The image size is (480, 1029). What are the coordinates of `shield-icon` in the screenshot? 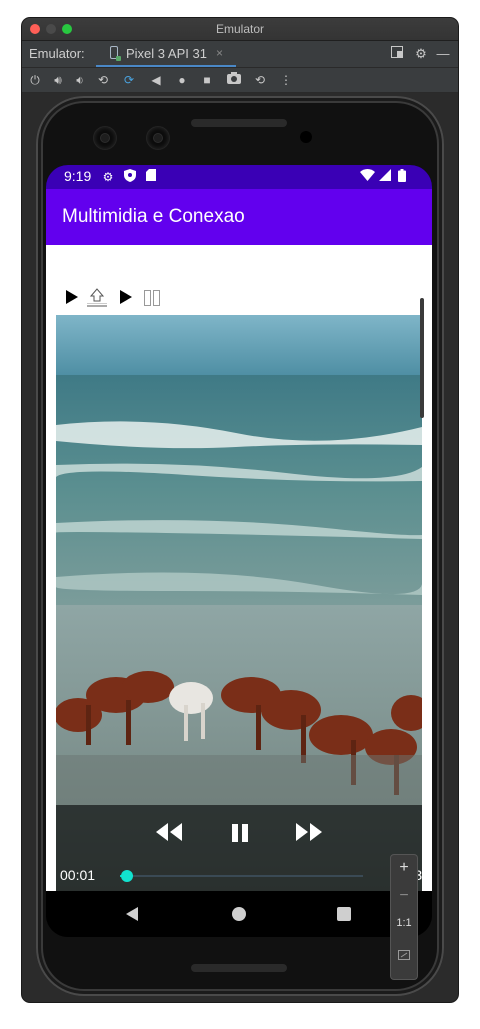 It's located at (130, 177).